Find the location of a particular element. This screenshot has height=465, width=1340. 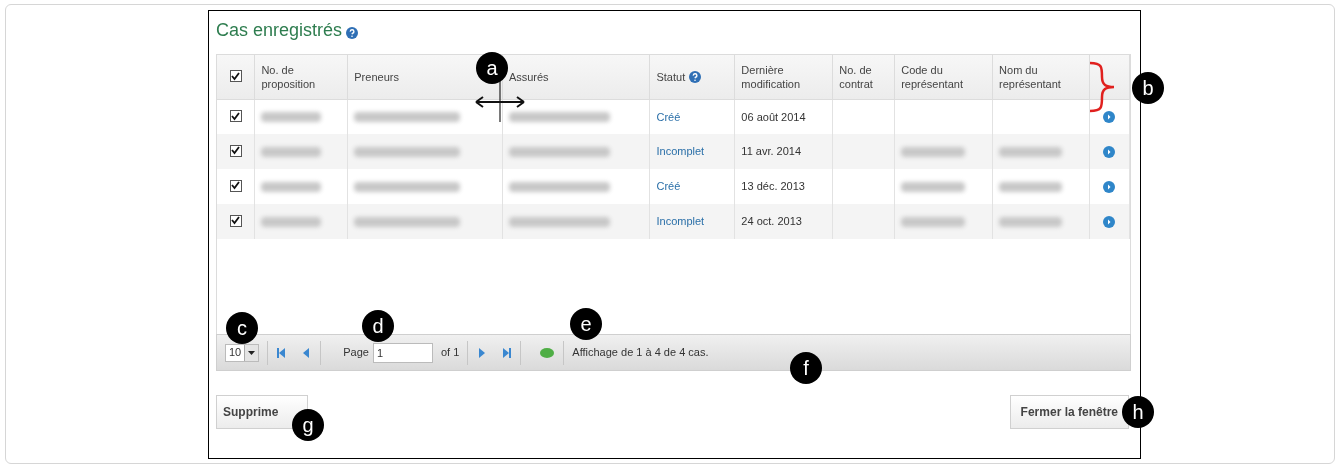

column-header: No. de proposition is located at coordinates (301, 76).